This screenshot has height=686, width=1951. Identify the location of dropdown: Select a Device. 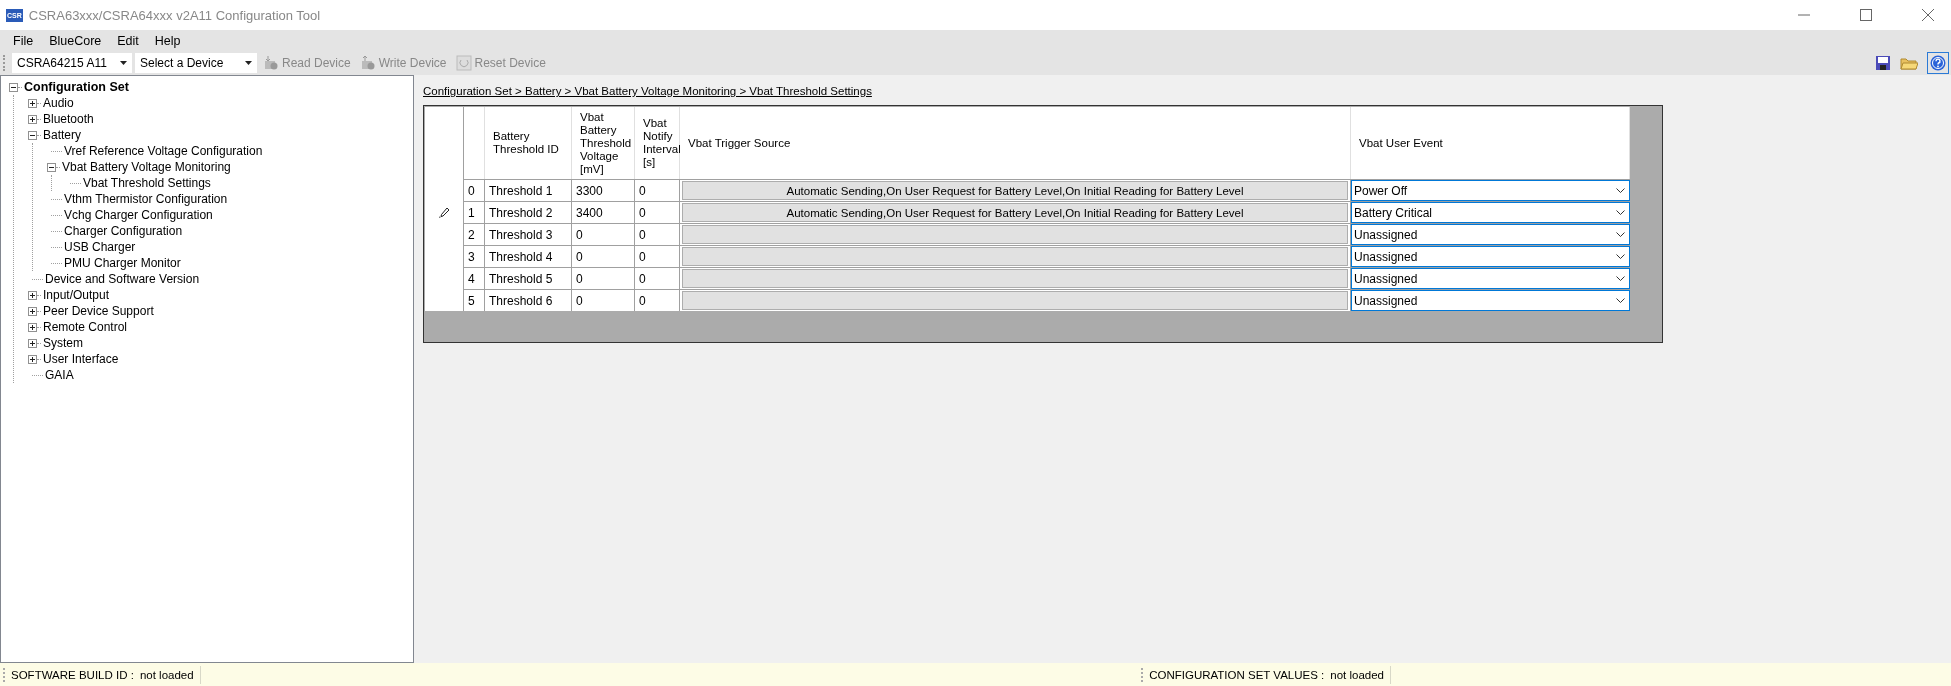
(196, 63).